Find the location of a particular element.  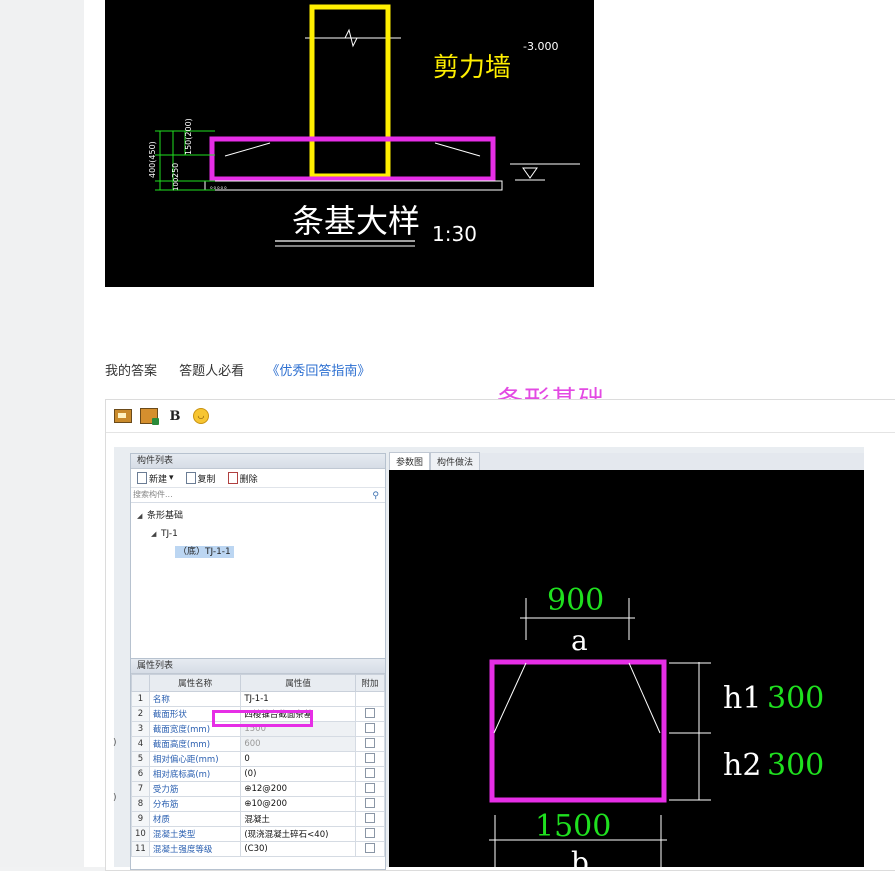

new-button: 新建 ▾ is located at coordinates (155, 478).